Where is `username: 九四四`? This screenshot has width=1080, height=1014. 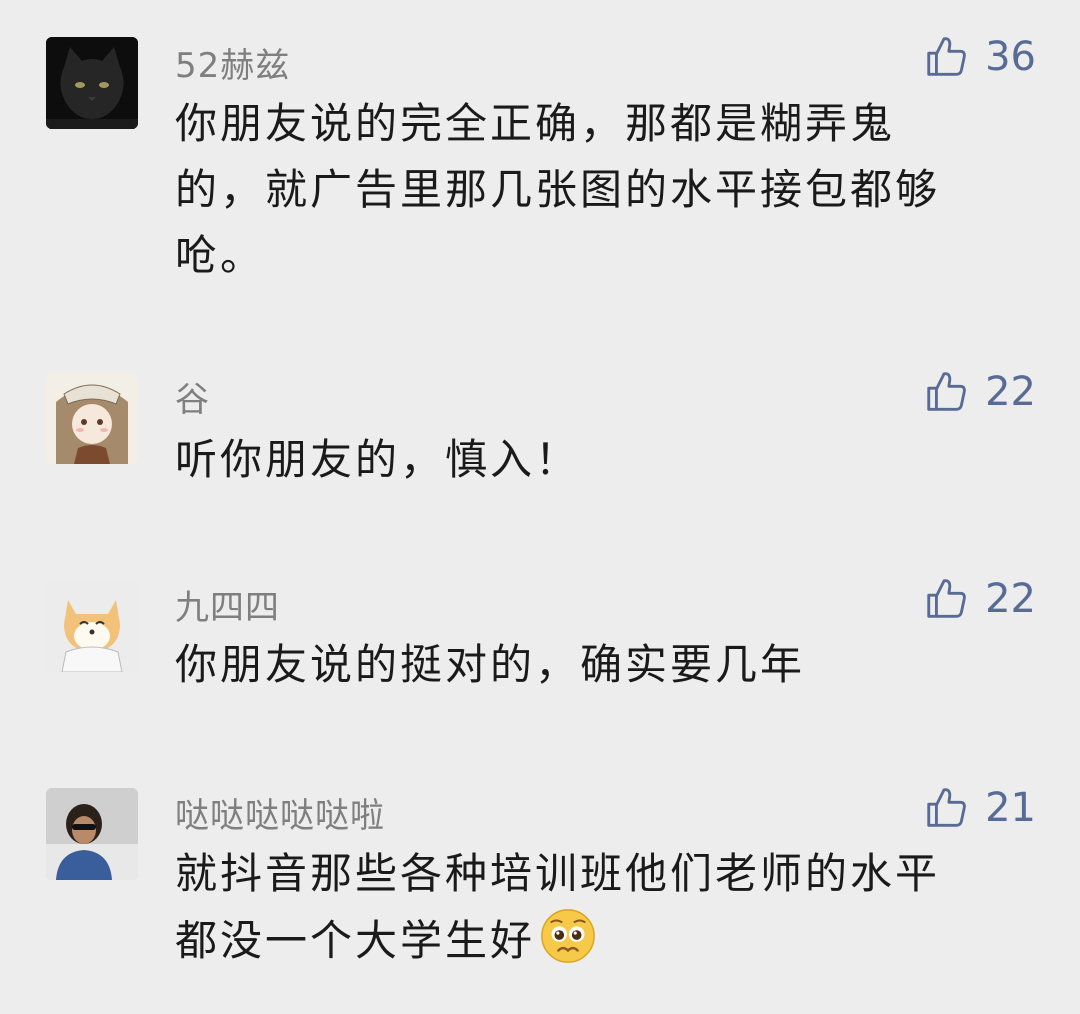
username: 九四四 is located at coordinates (227, 604).